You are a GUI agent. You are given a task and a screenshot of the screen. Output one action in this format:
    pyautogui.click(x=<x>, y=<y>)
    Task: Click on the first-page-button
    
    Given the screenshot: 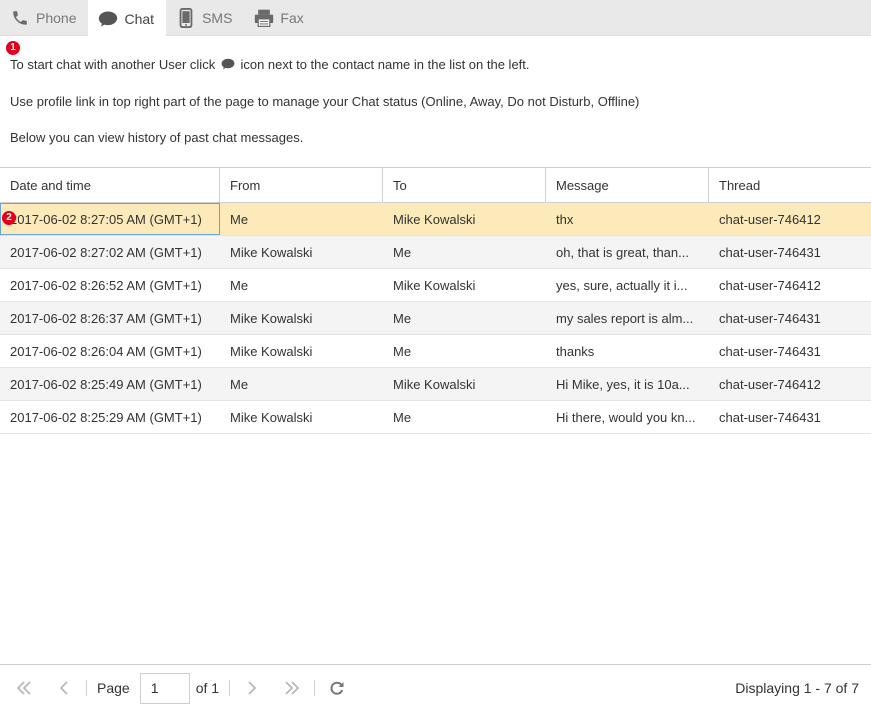 What is the action you would take?
    pyautogui.click(x=24, y=688)
    